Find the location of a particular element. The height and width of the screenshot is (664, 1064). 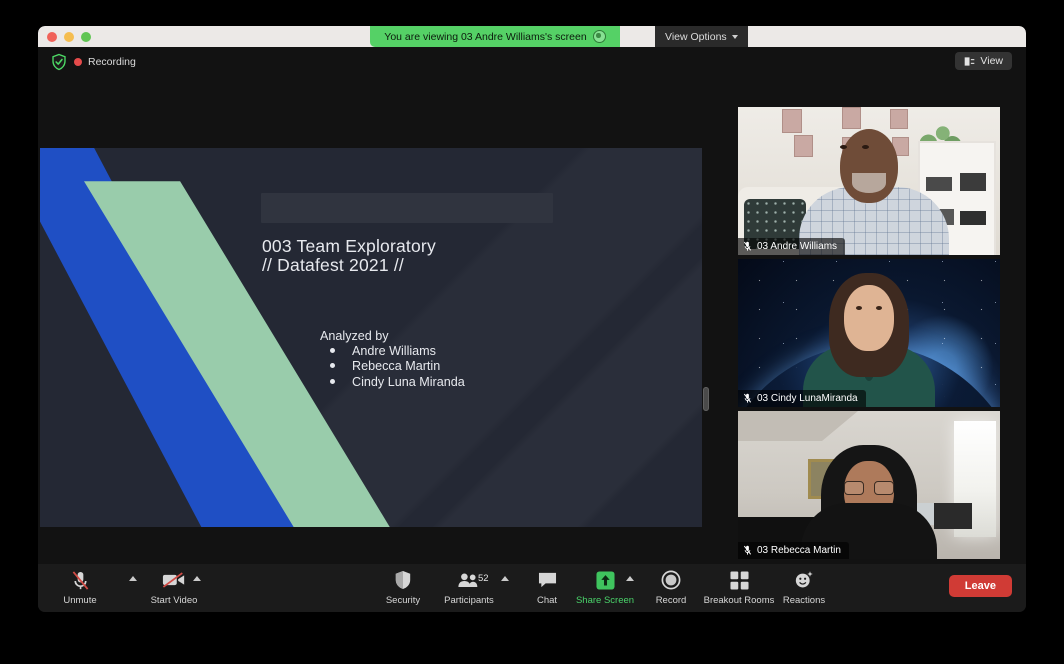

start-video-button: Start Video is located at coordinates (174, 587).